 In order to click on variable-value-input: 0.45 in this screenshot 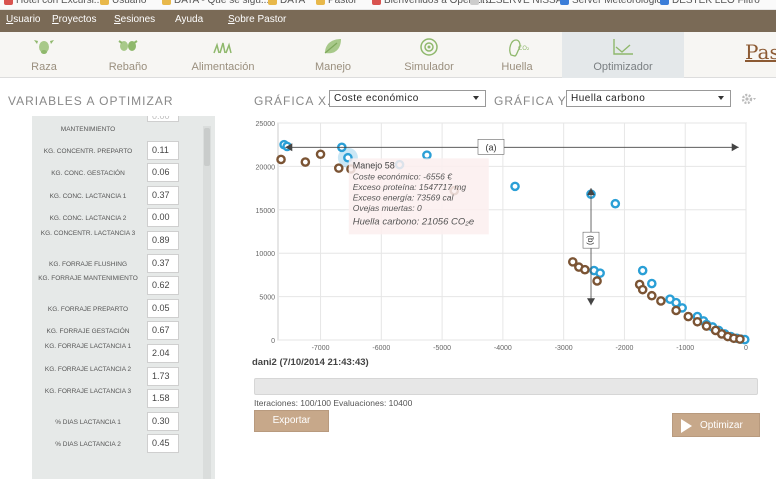, I will do `click(163, 444)`.